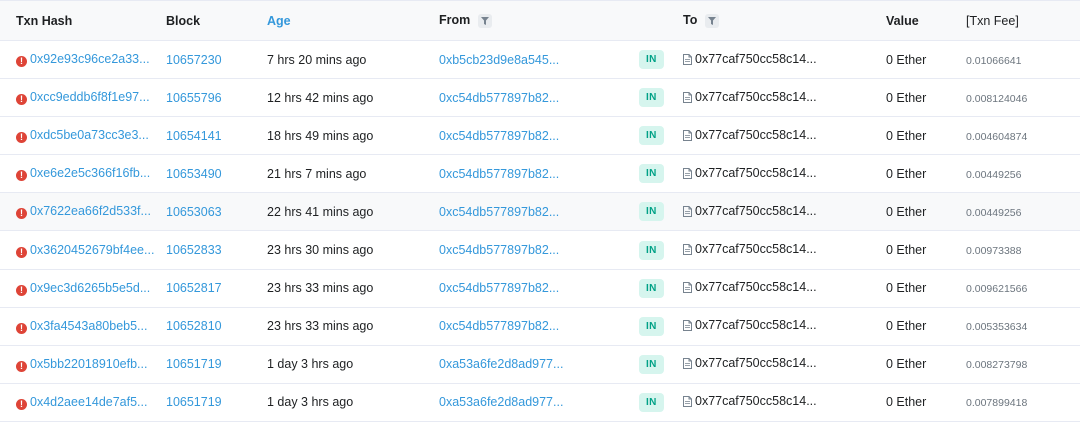 The height and width of the screenshot is (422, 1080). What do you see at coordinates (194, 60) in the screenshot?
I see `block-link: 10657230` at bounding box center [194, 60].